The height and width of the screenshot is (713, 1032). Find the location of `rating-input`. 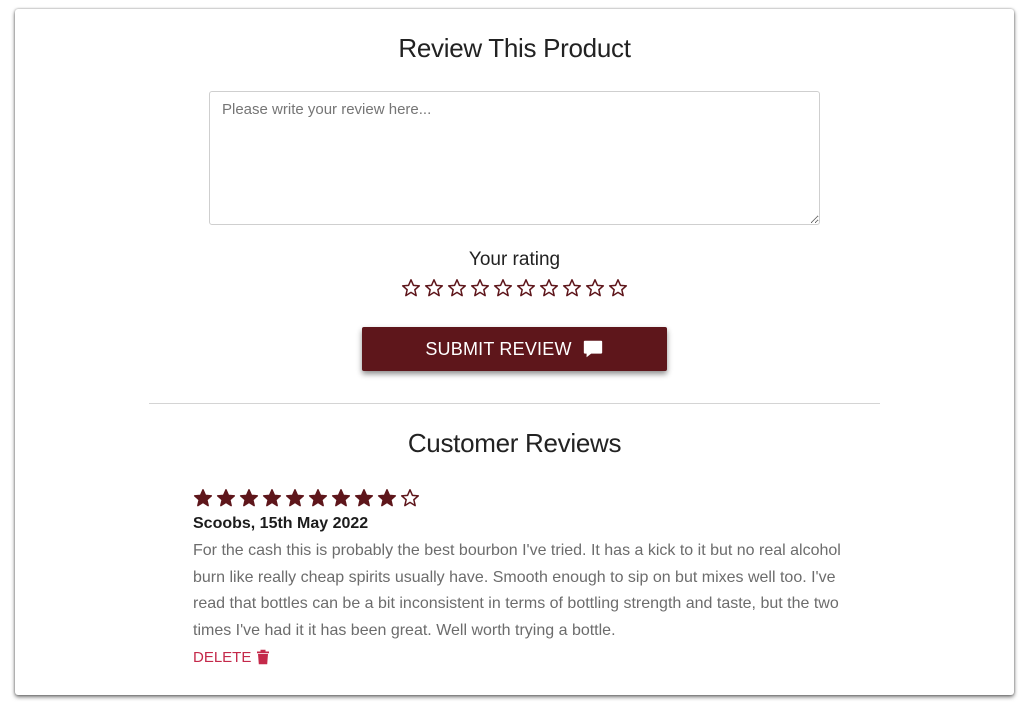

rating-input is located at coordinates (514, 288).